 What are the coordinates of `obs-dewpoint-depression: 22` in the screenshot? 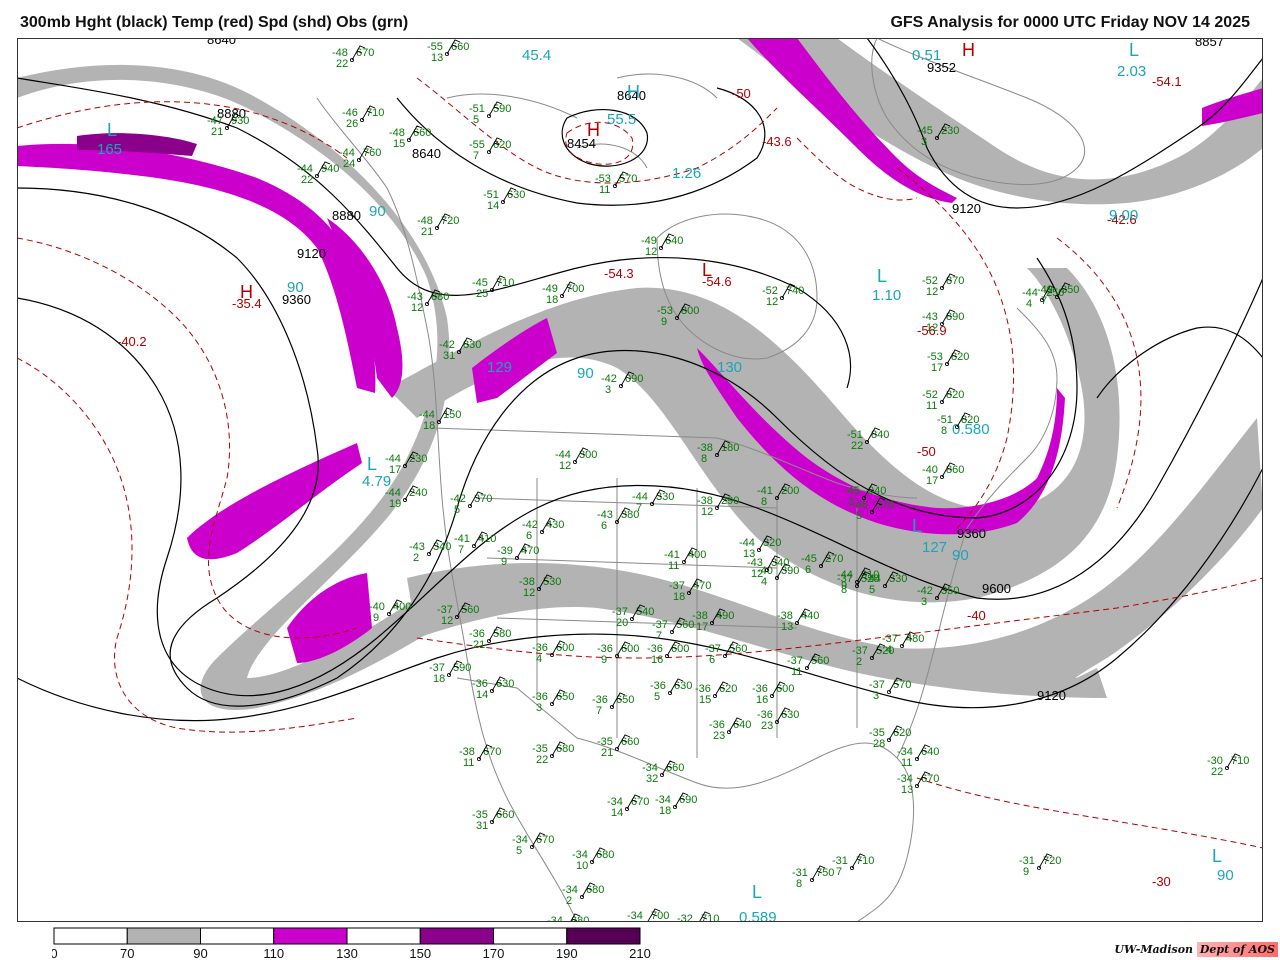 It's located at (542, 760).